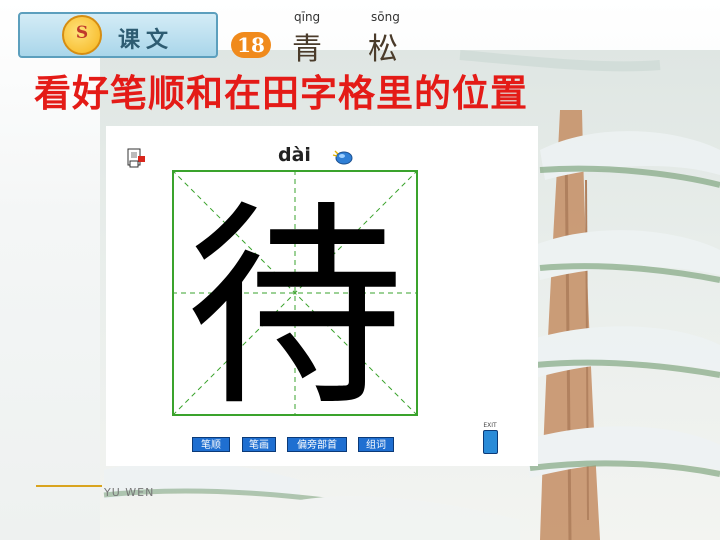 The width and height of the screenshot is (720, 540). I want to click on exit-door-icon, so click(490, 442).